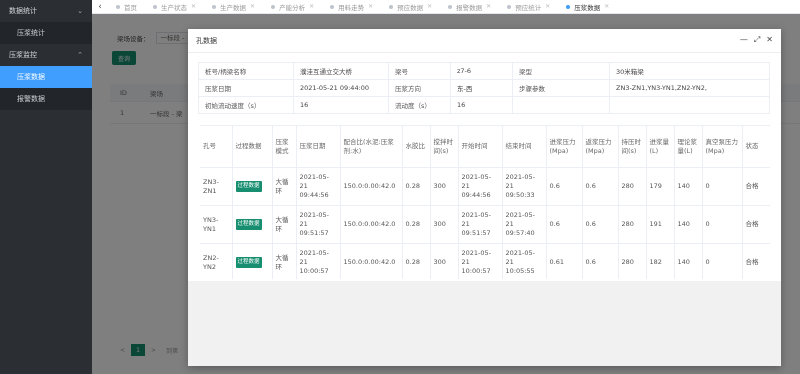 Image resolution: width=800 pixels, height=374 pixels. What do you see at coordinates (216, 186) in the screenshot?
I see `cell-hole: ZN3-ZN1` at bounding box center [216, 186].